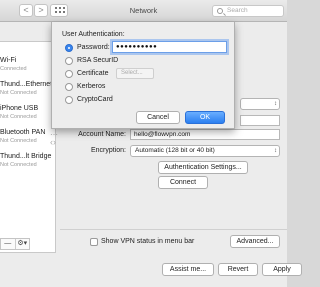  Describe the element at coordinates (102, 134) in the screenshot. I see `account-name-label: Account Name:` at that location.